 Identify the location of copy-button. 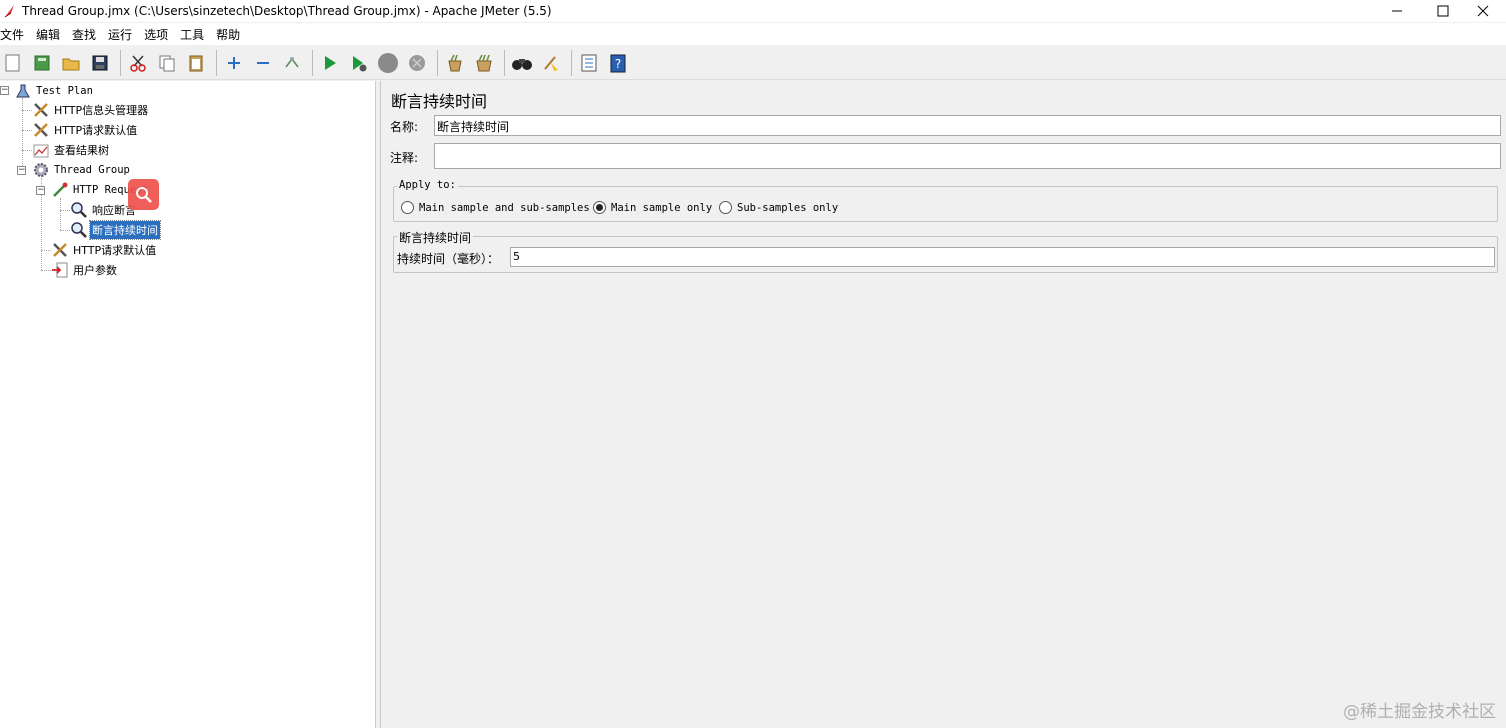
(167, 63).